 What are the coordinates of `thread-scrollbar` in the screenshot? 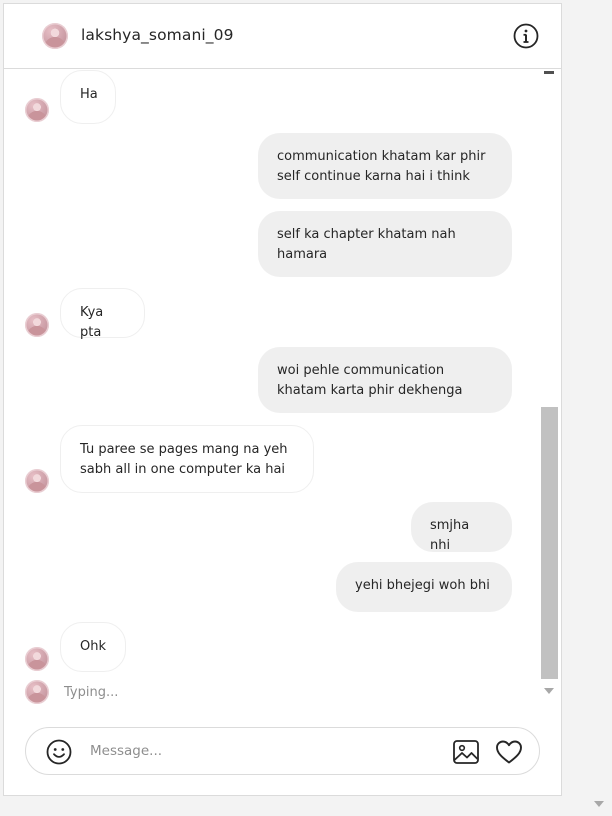 It's located at (549, 387).